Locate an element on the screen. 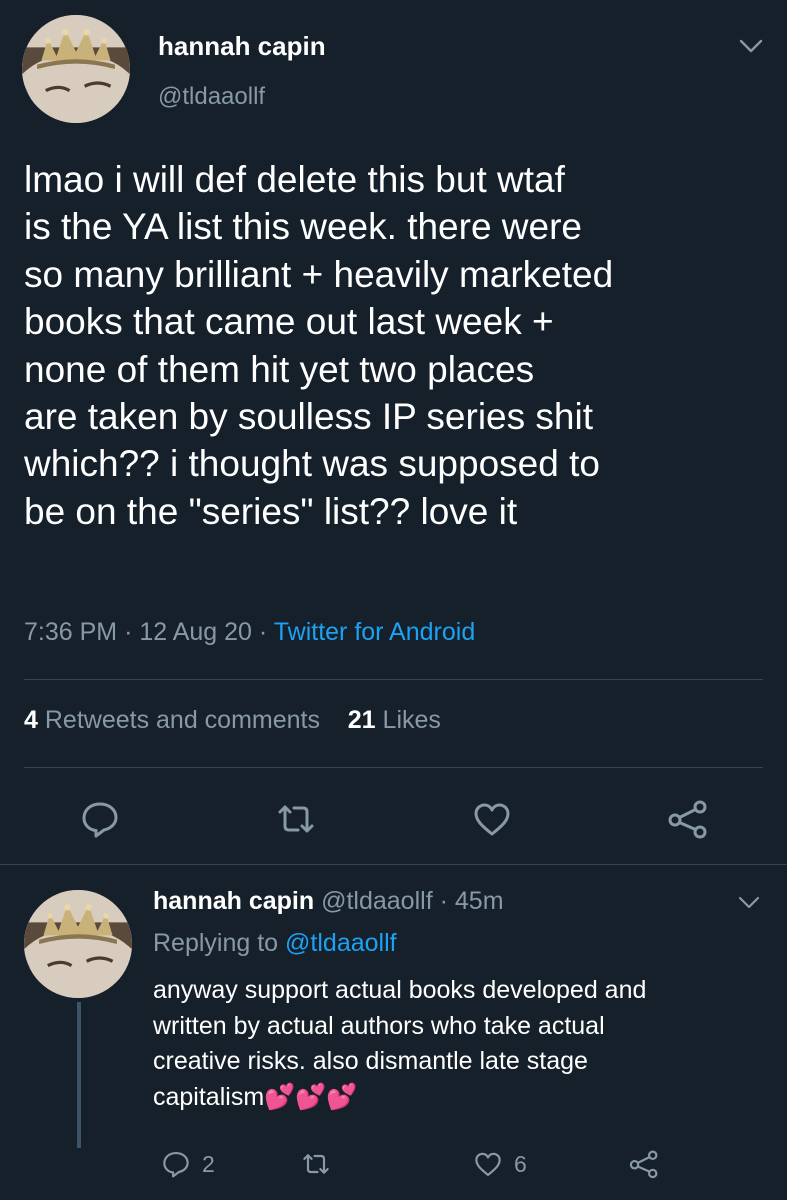 This screenshot has width=787, height=1200. reply-author-name: hannah capin is located at coordinates (233, 901).